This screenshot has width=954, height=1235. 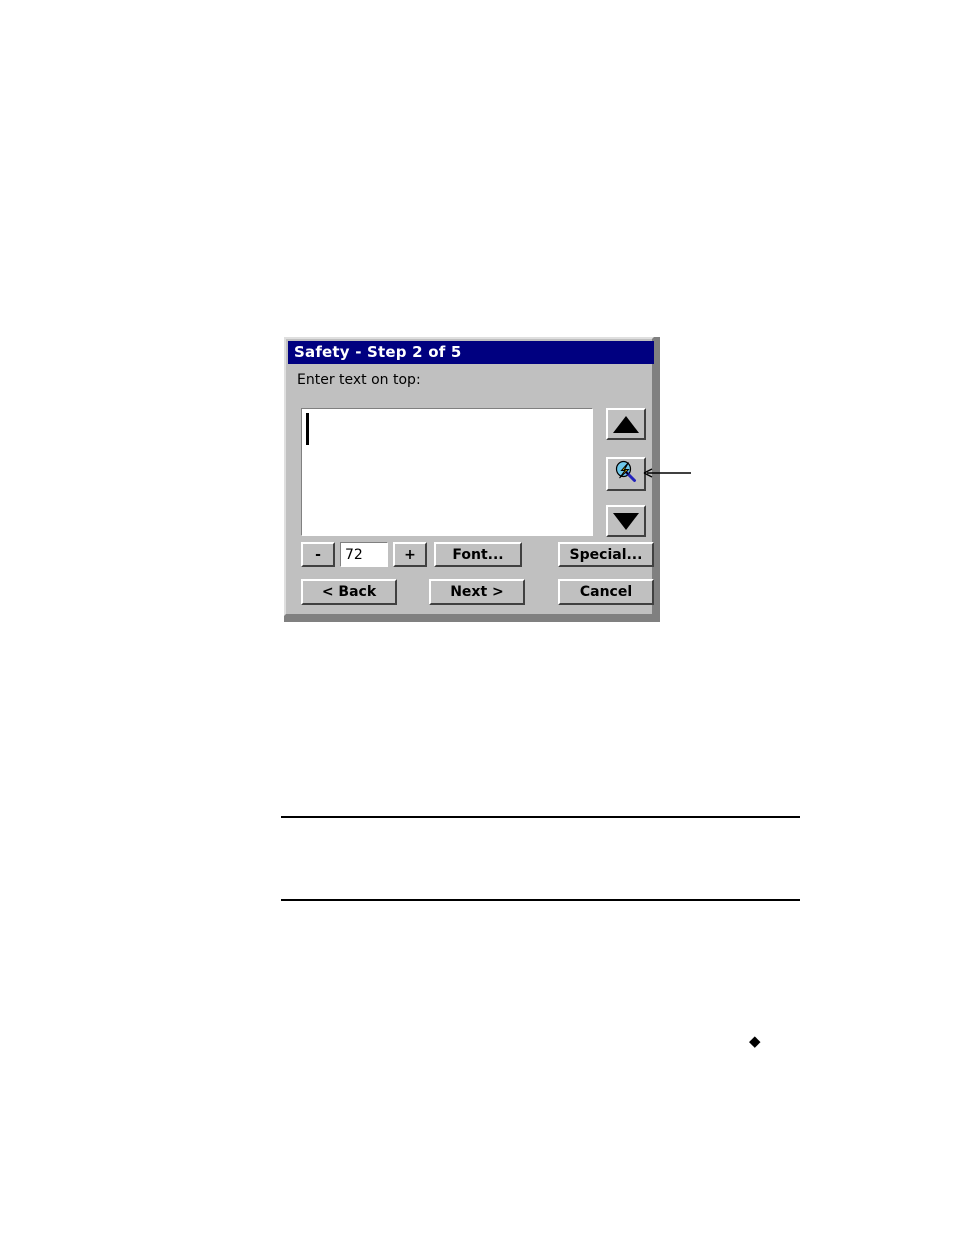 I want to click on lightning-bolt-icon, so click(x=626, y=474).